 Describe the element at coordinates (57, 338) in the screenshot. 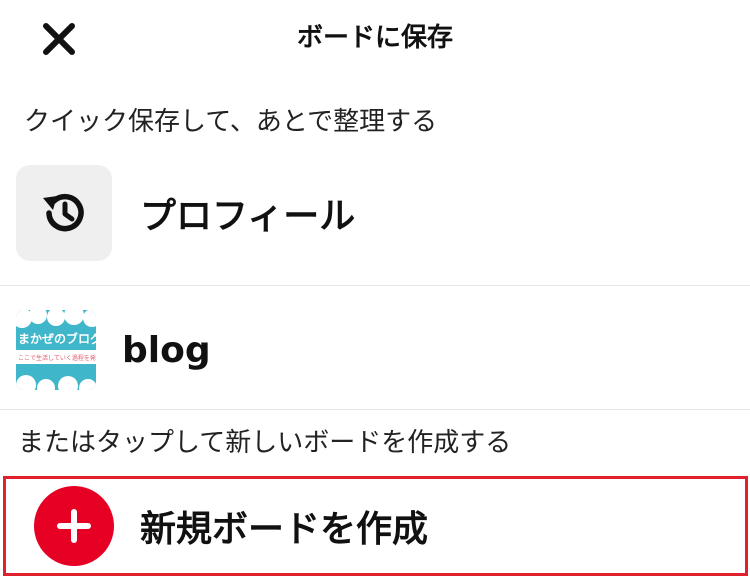

I see `blog-thumb-text: まかぜのブログ` at that location.